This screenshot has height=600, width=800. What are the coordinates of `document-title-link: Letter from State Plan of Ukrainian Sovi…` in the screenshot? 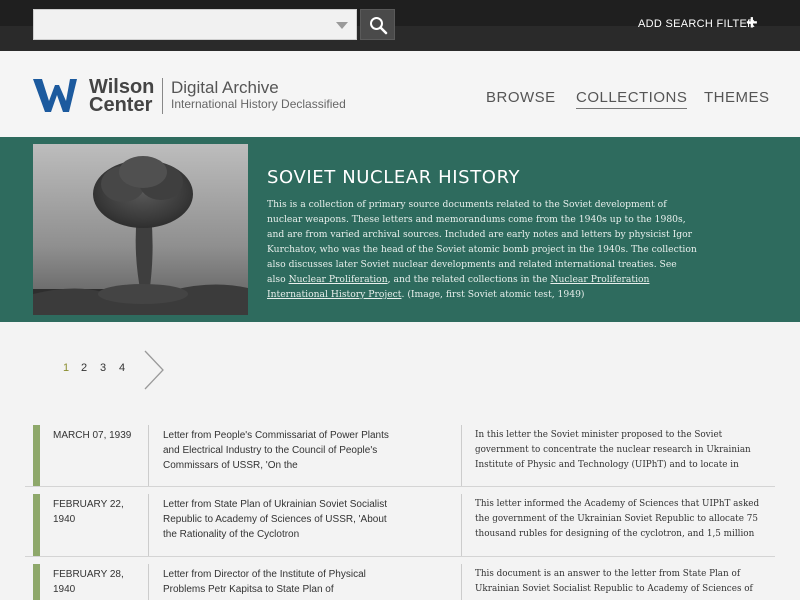 It's located at (281, 519).